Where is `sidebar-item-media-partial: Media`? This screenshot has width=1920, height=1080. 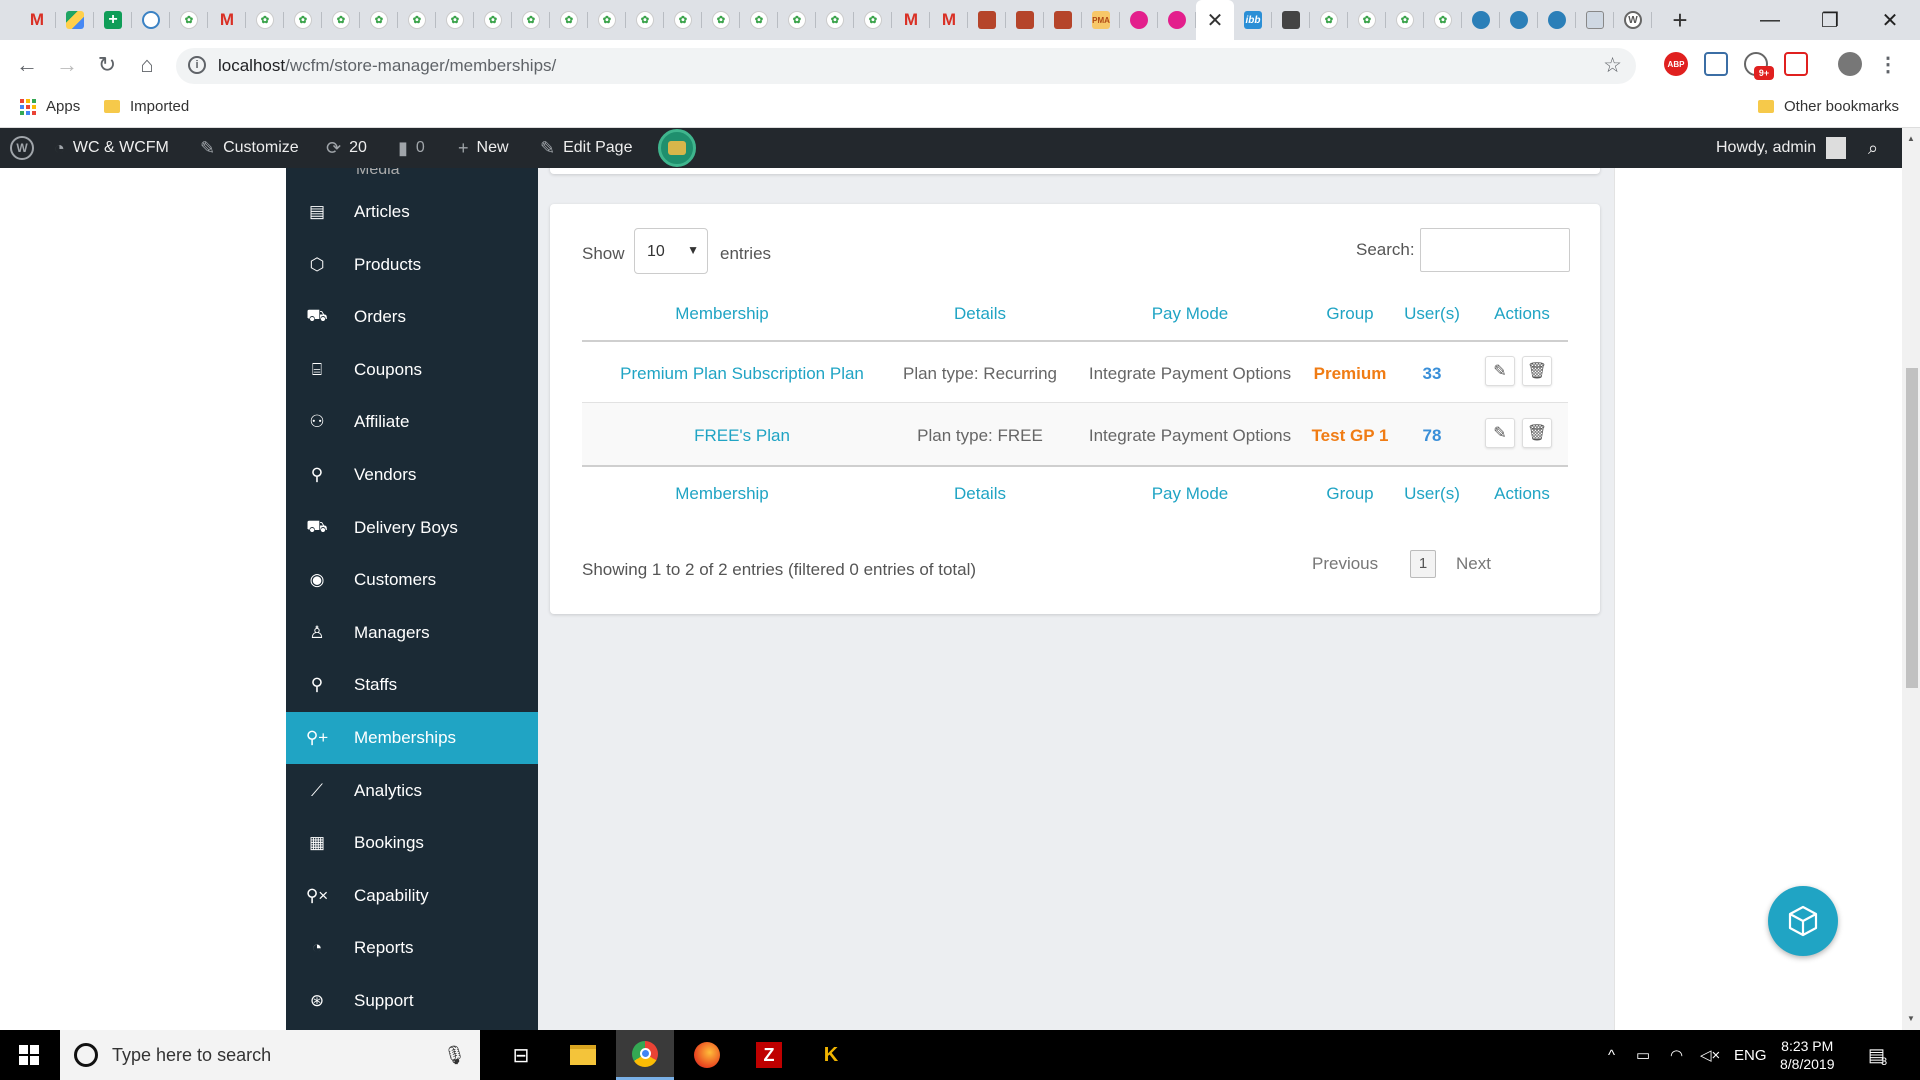
sidebar-item-media-partial: Media is located at coordinates (412, 175).